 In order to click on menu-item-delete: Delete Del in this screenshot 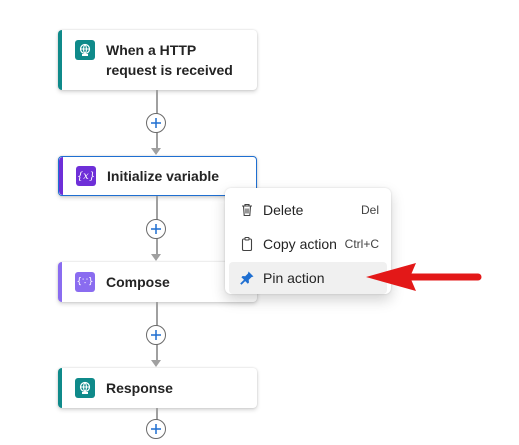, I will do `click(308, 210)`.